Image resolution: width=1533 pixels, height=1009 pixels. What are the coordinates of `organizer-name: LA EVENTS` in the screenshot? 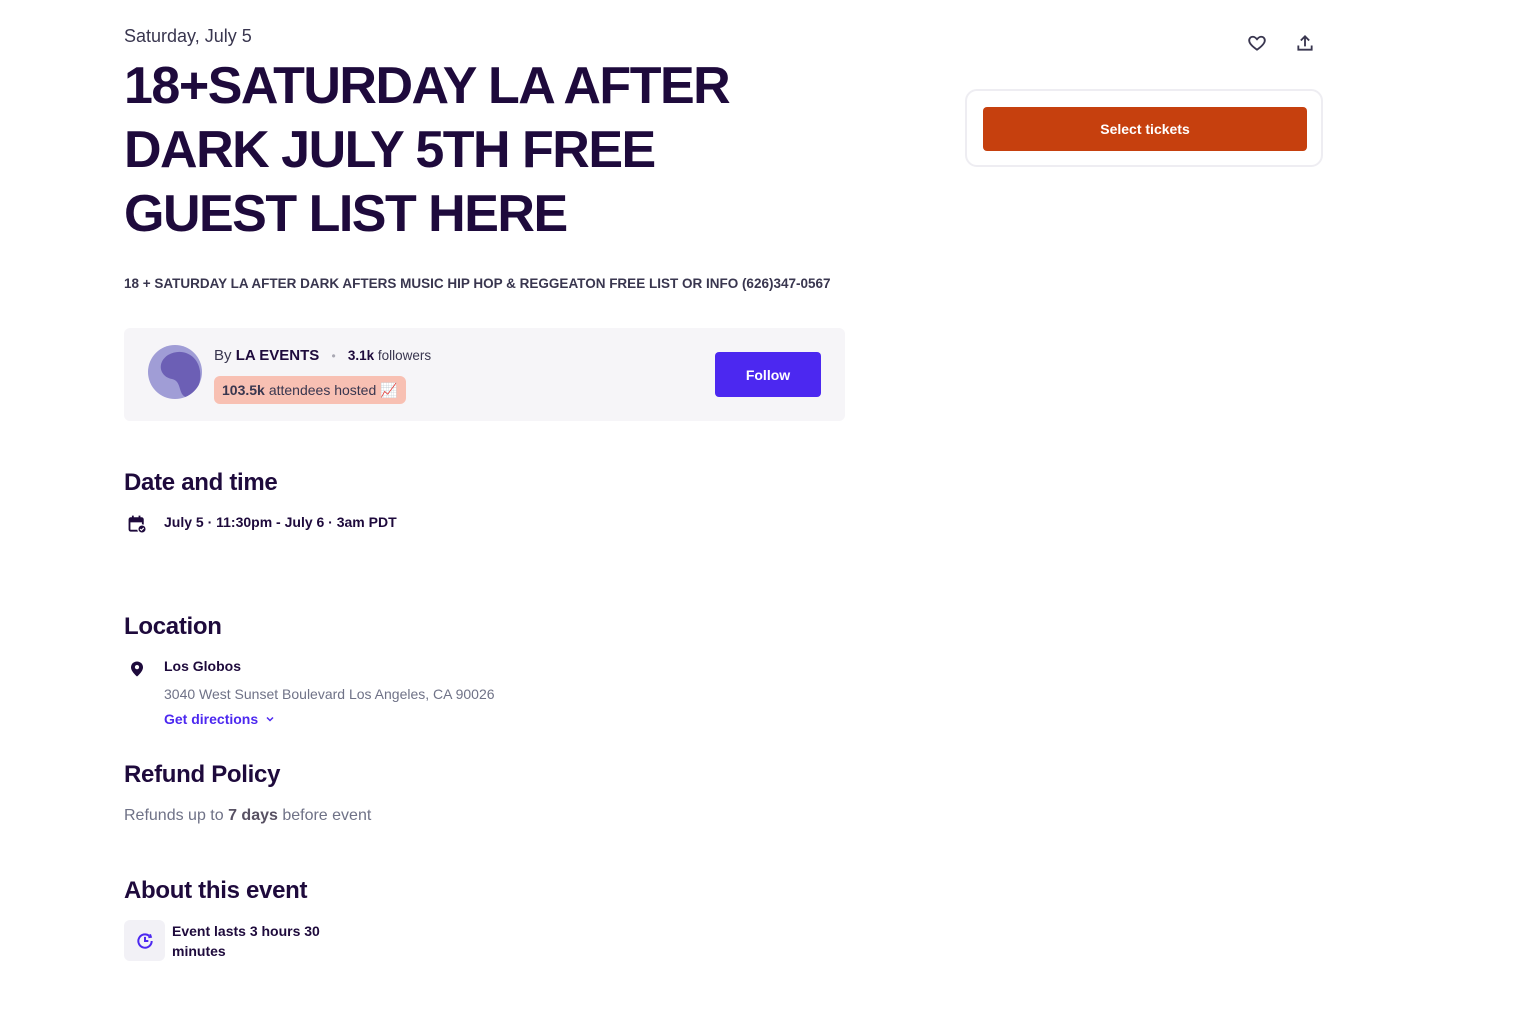 It's located at (278, 355).